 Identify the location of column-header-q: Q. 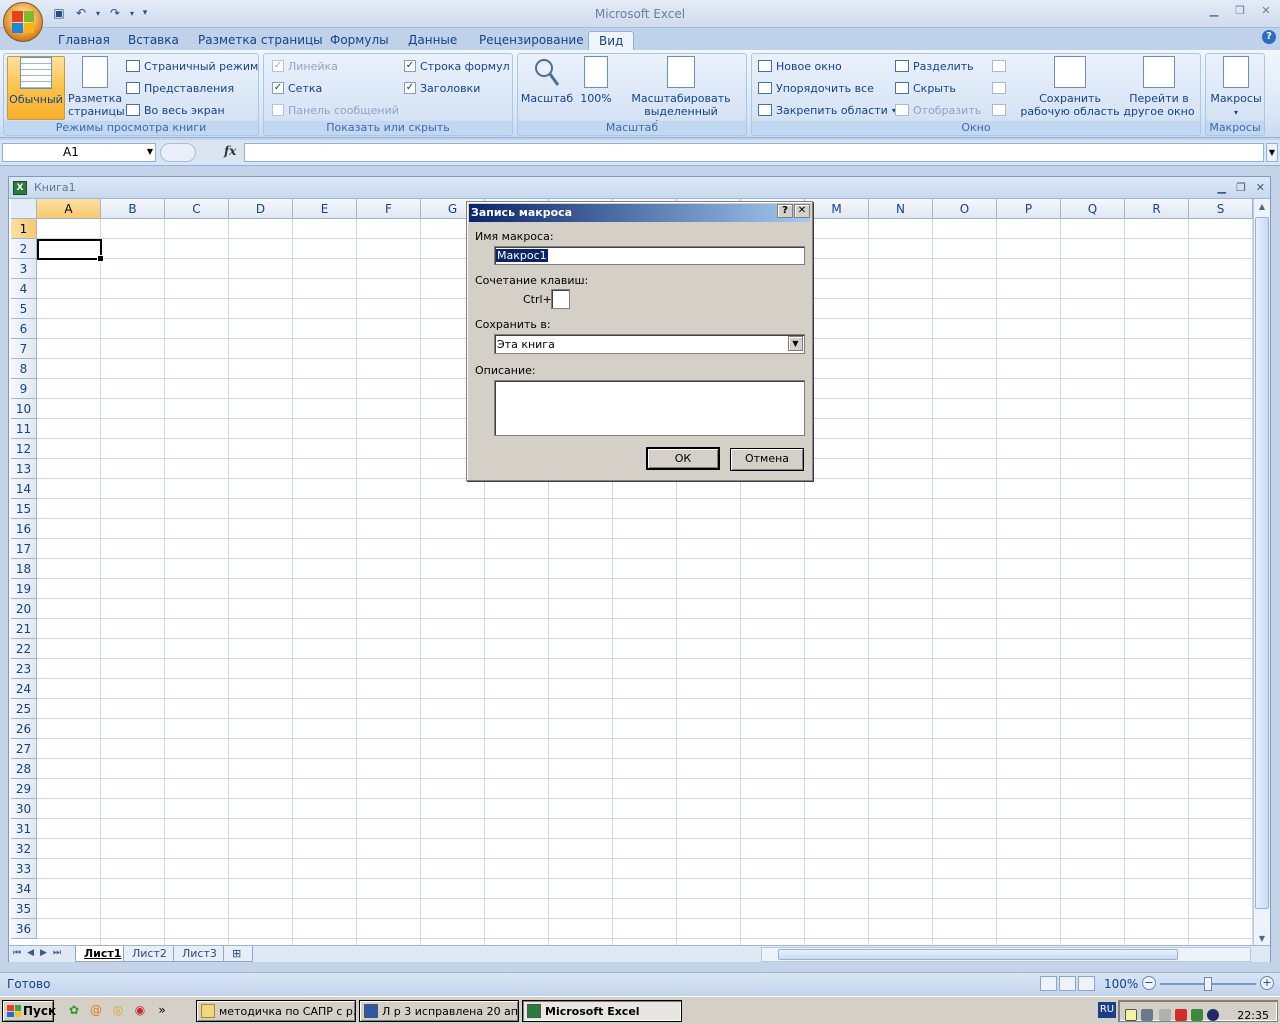
(1093, 209).